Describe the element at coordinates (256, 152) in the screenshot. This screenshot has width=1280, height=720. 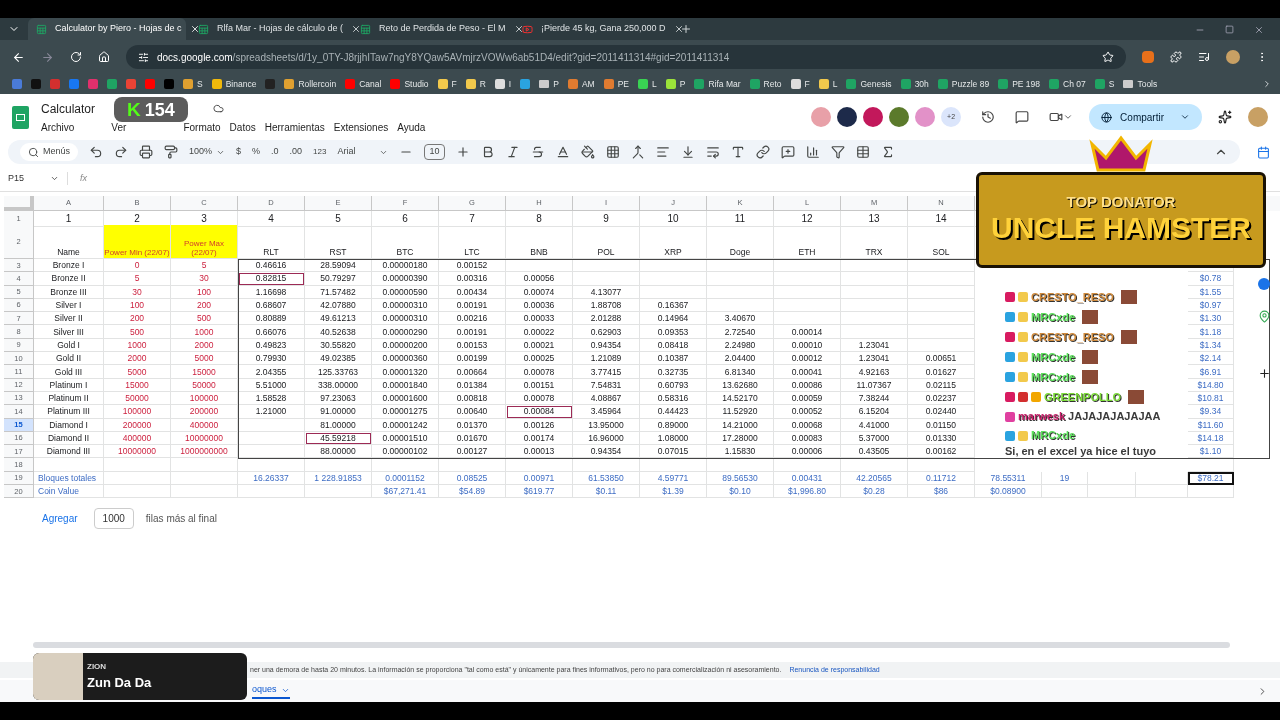
I see `percent-format: %` at that location.